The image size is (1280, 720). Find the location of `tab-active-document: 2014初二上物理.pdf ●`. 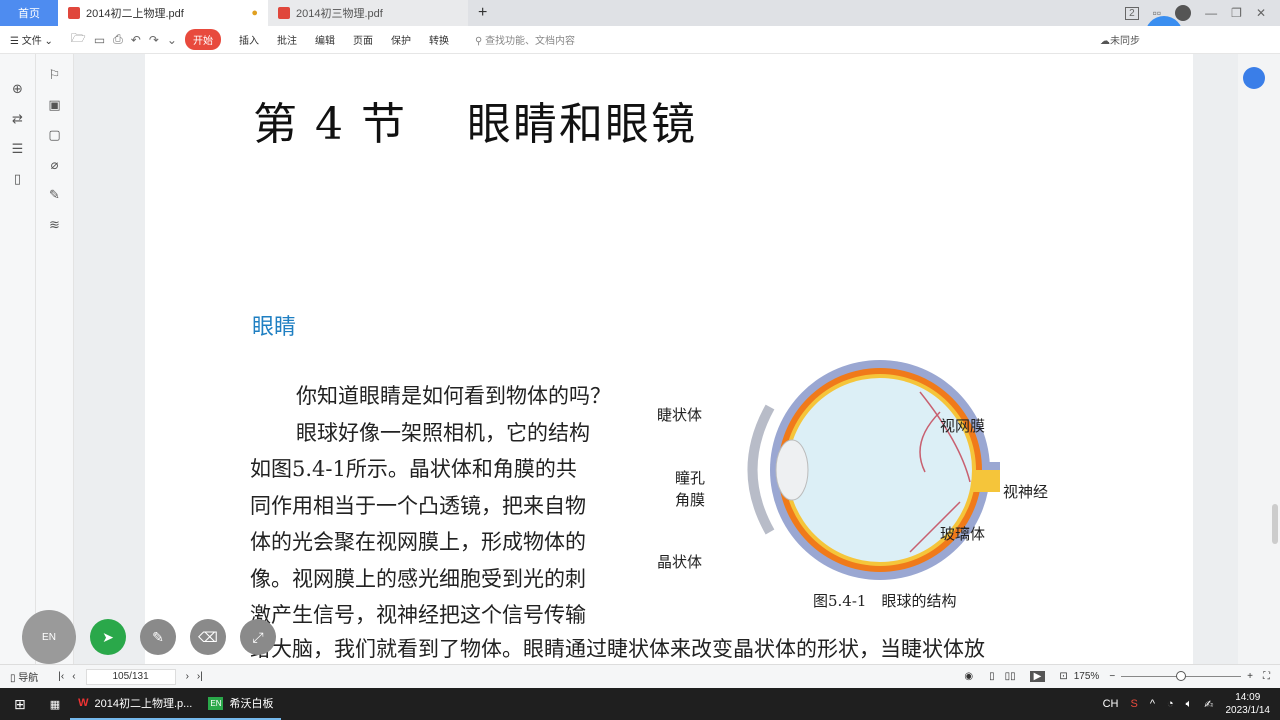

tab-active-document: 2014初二上物理.pdf ● is located at coordinates (163, 13).